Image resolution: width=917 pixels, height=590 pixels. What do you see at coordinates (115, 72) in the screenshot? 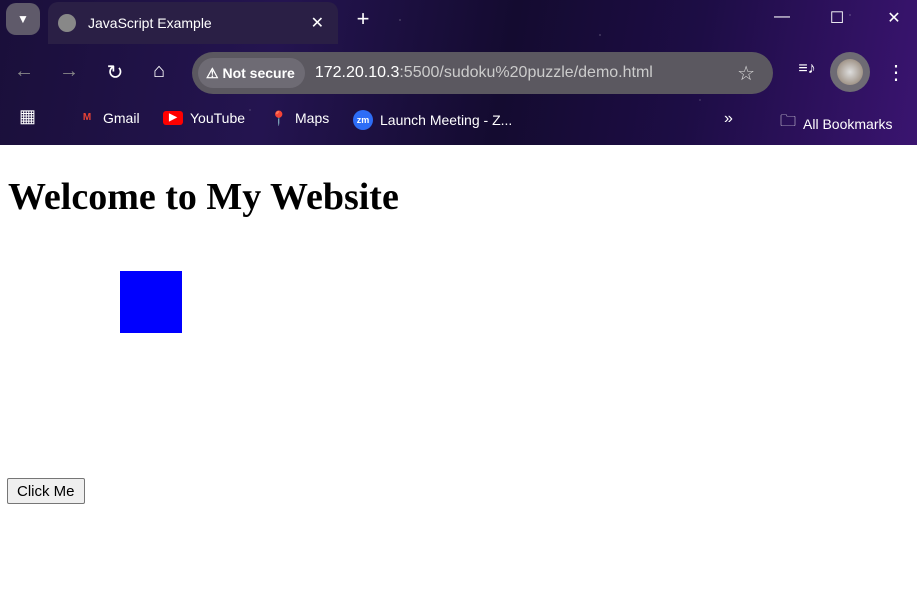
I see `reload-icon: ↻` at bounding box center [115, 72].